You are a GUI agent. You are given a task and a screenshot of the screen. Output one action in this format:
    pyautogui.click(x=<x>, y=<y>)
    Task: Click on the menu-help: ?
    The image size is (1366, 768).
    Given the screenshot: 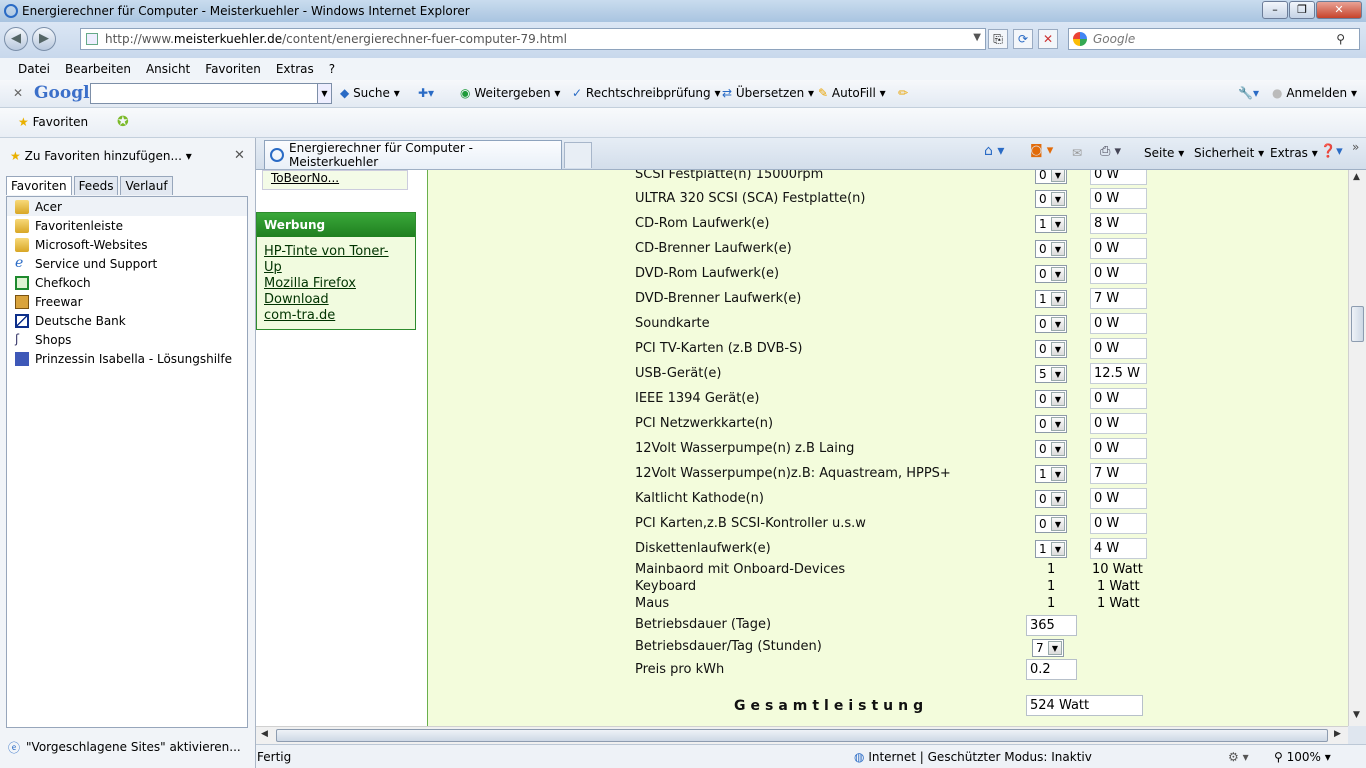 What is the action you would take?
    pyautogui.click(x=332, y=69)
    